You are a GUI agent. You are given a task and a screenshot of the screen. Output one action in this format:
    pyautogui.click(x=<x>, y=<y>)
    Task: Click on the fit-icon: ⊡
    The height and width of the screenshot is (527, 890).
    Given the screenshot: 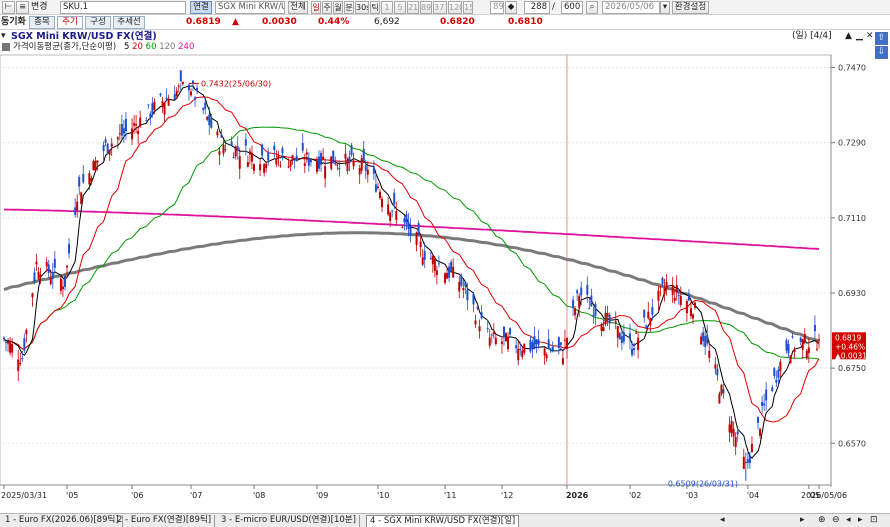 What is the action you would take?
    pyautogui.click(x=874, y=520)
    